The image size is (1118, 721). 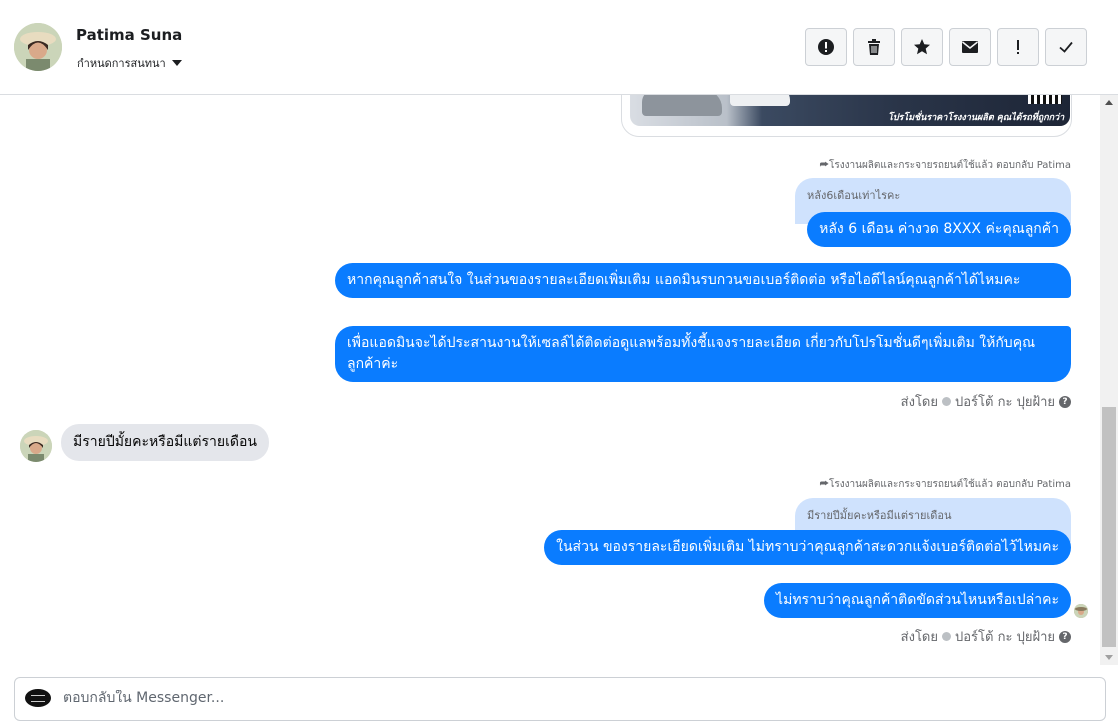 What do you see at coordinates (559, 47) in the screenshot?
I see `conversation-header: Patima Suna กำหนดการสนทนา` at bounding box center [559, 47].